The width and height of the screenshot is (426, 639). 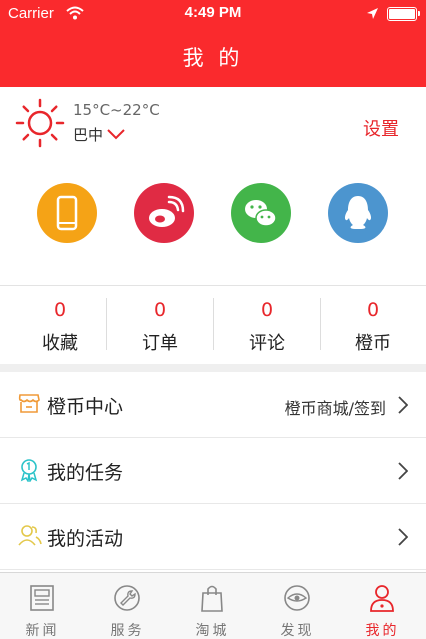 I want to click on stat-label: 评论, so click(x=267, y=343).